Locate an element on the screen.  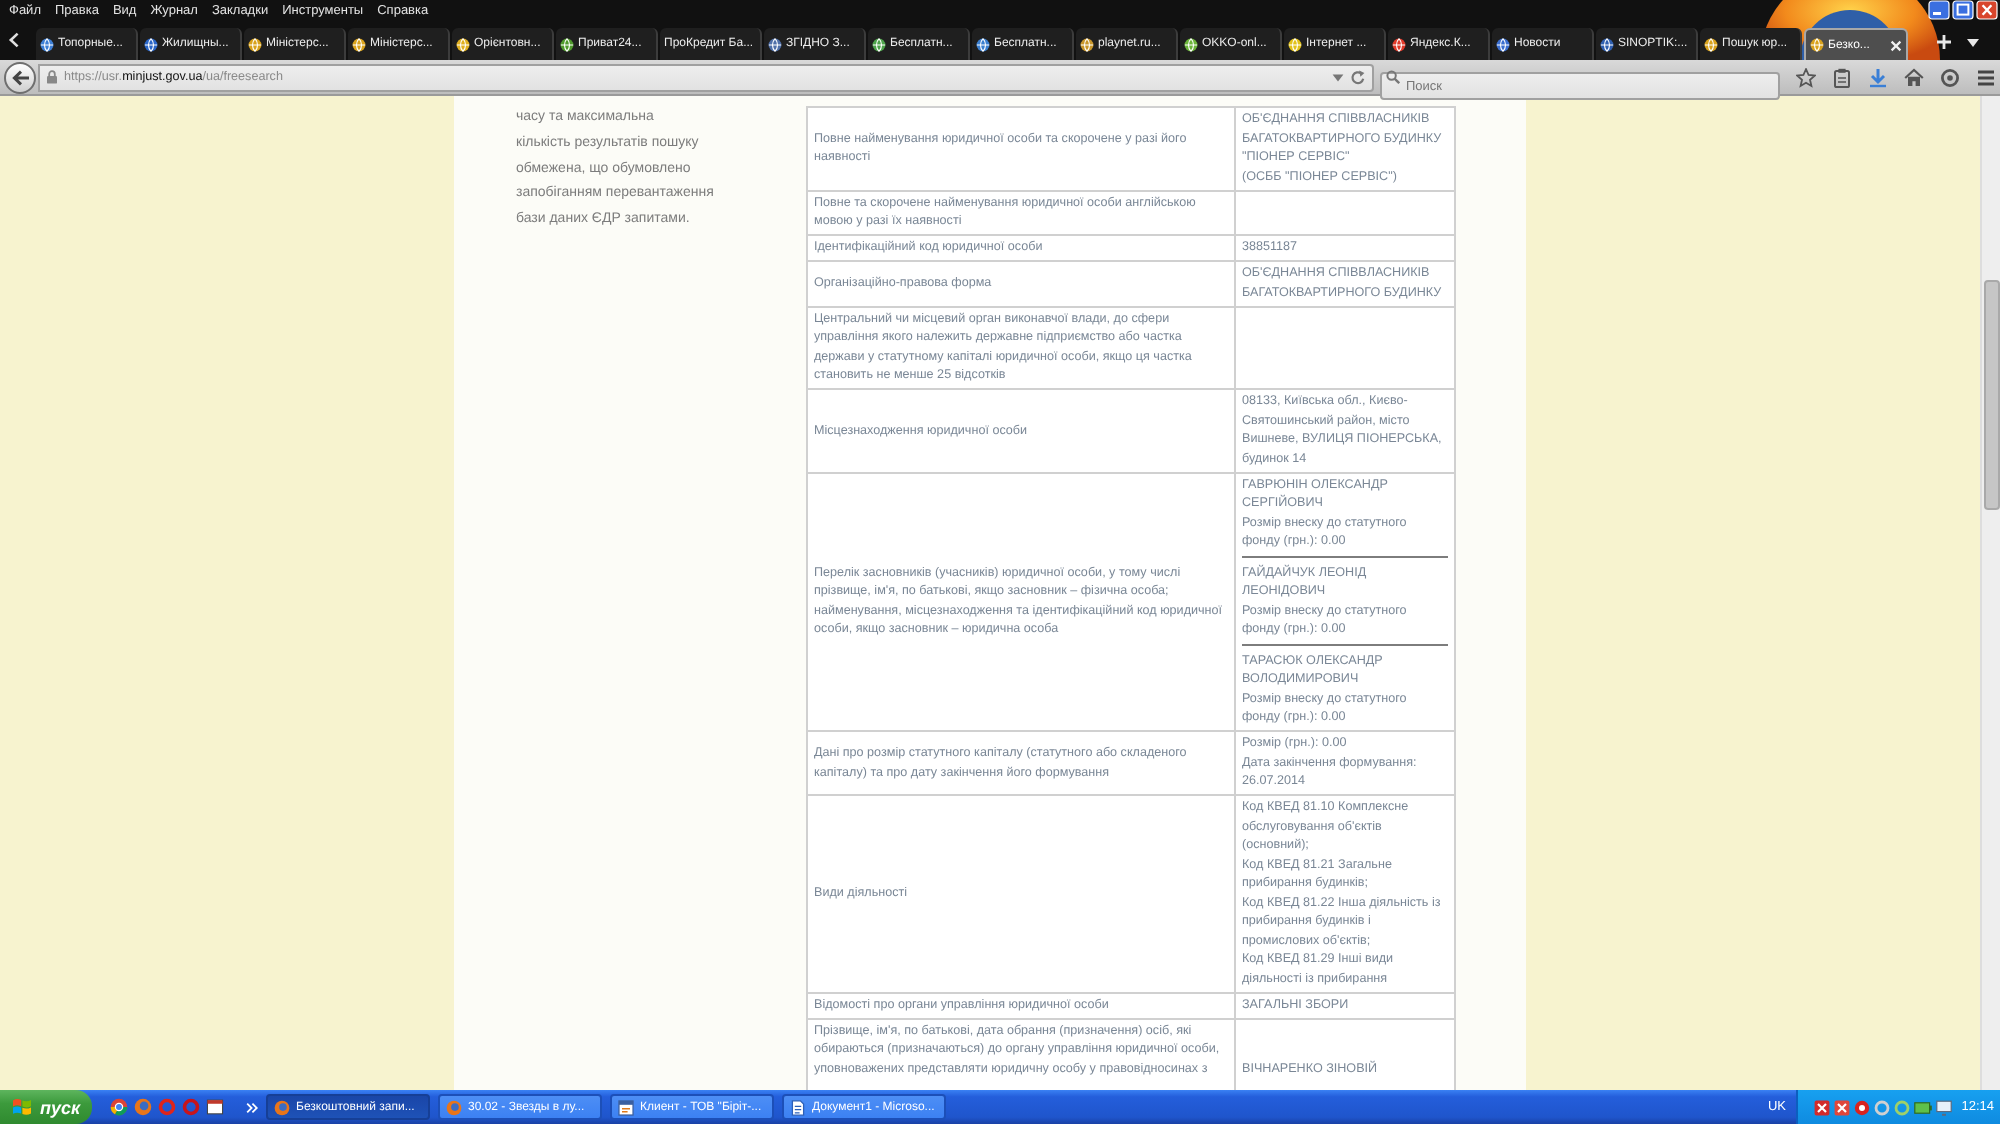
back-arrow-icon is located at coordinates (20, 77).